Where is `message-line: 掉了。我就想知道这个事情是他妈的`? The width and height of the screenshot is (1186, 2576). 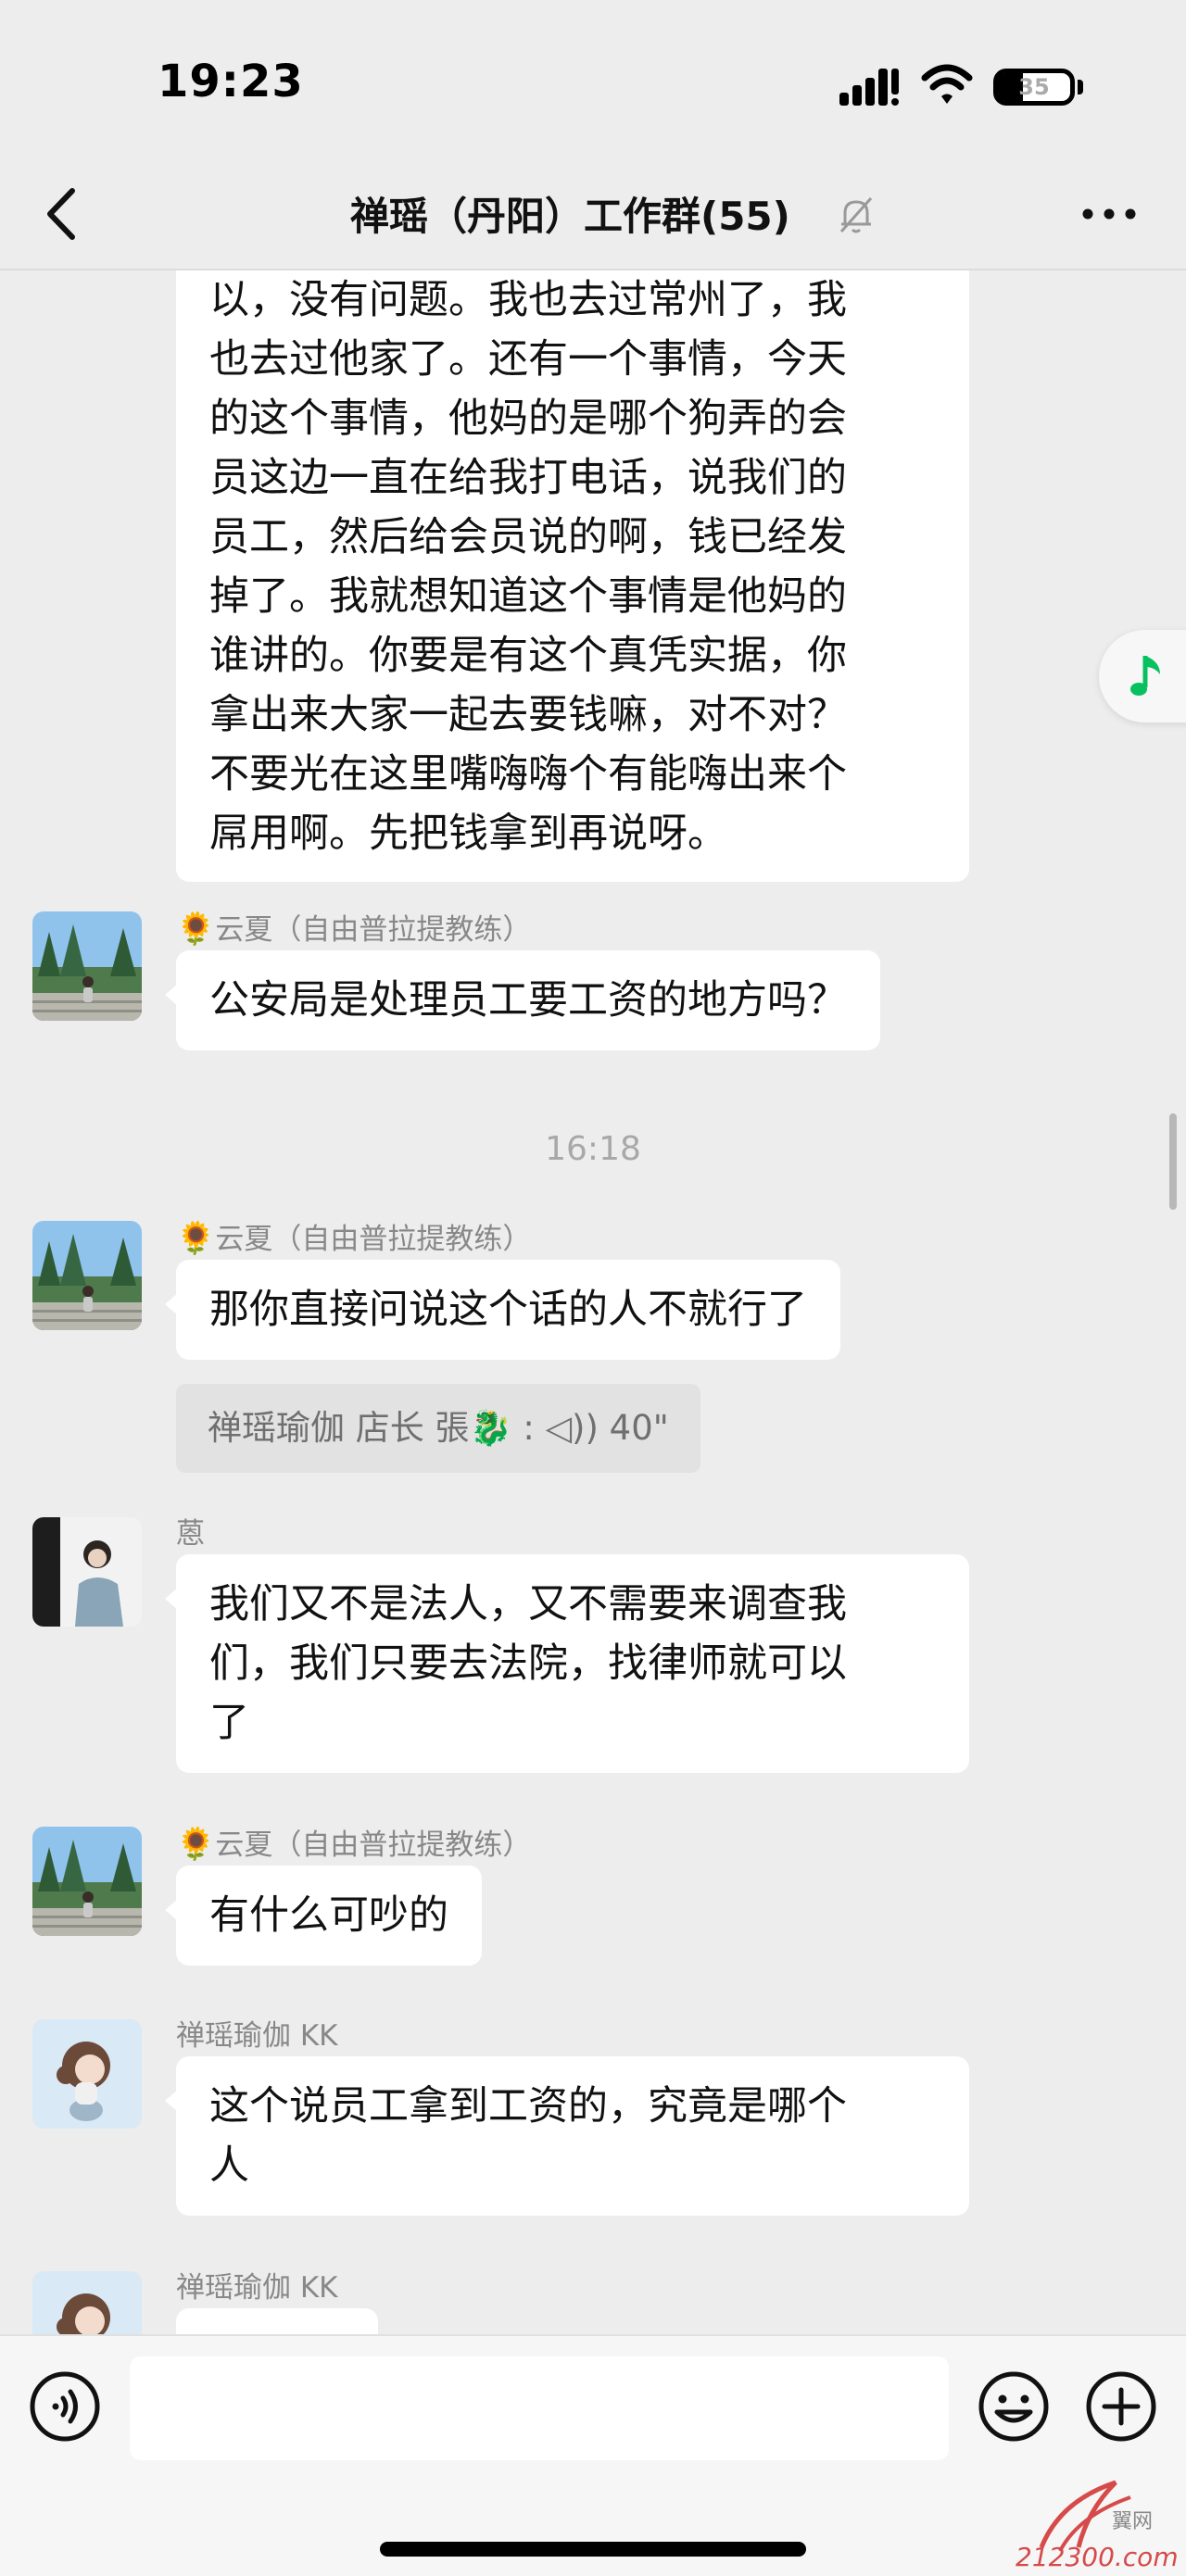
message-line: 掉了。我就想知道这个事情是他妈的 is located at coordinates (528, 596).